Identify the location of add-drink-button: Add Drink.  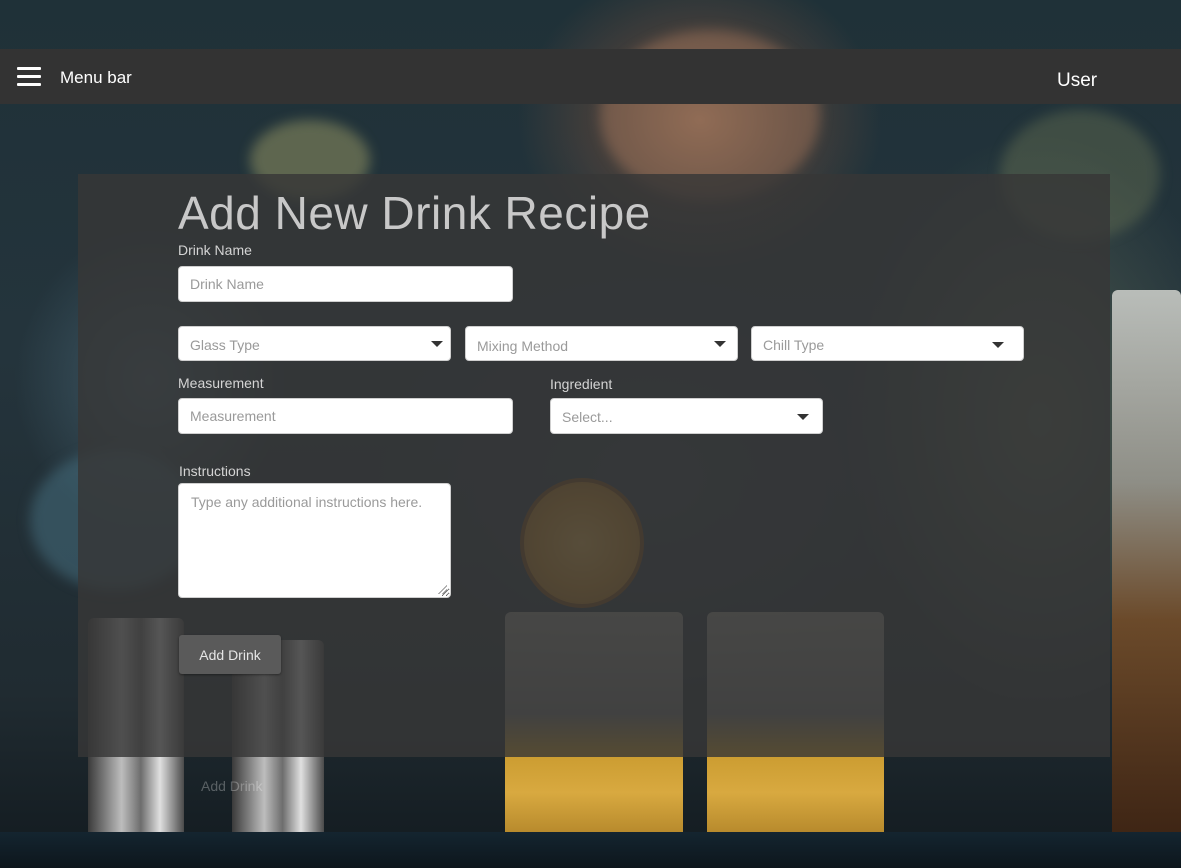
(230, 654).